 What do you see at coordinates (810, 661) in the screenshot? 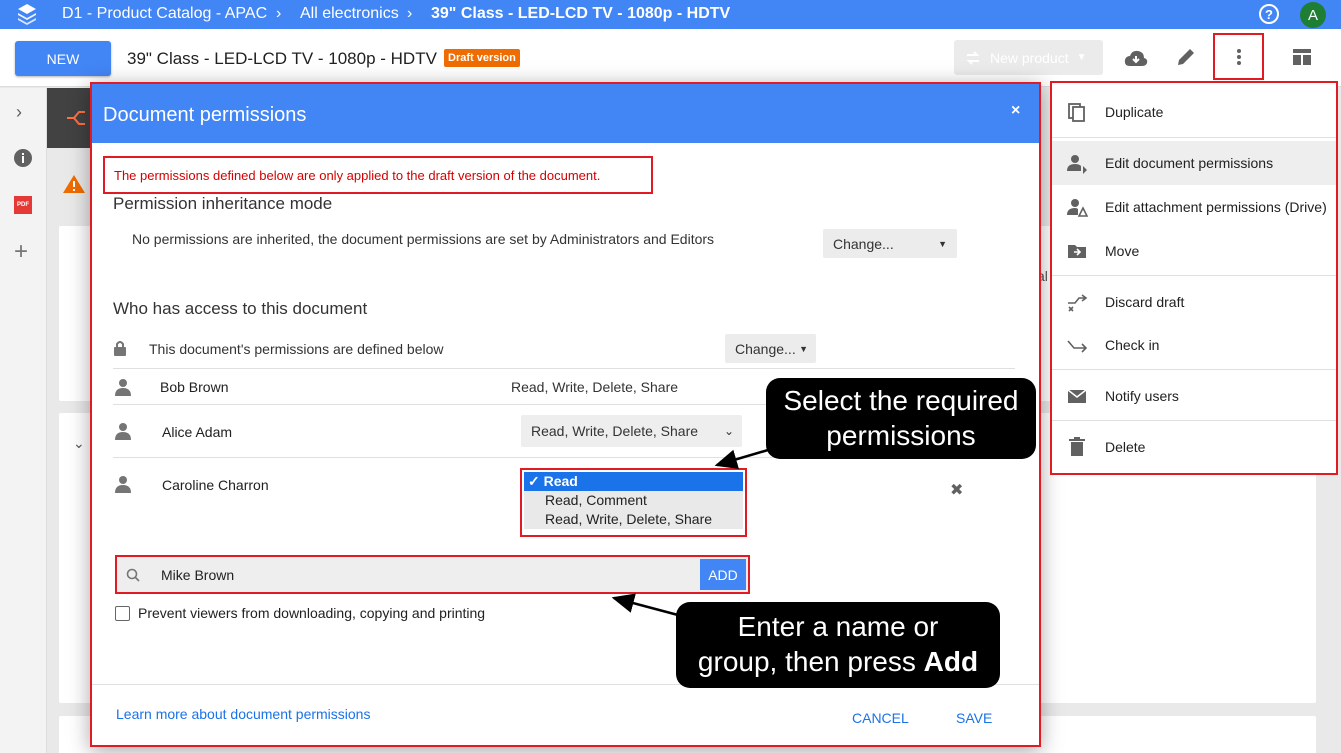
I see `callout-text: group, then press` at bounding box center [810, 661].